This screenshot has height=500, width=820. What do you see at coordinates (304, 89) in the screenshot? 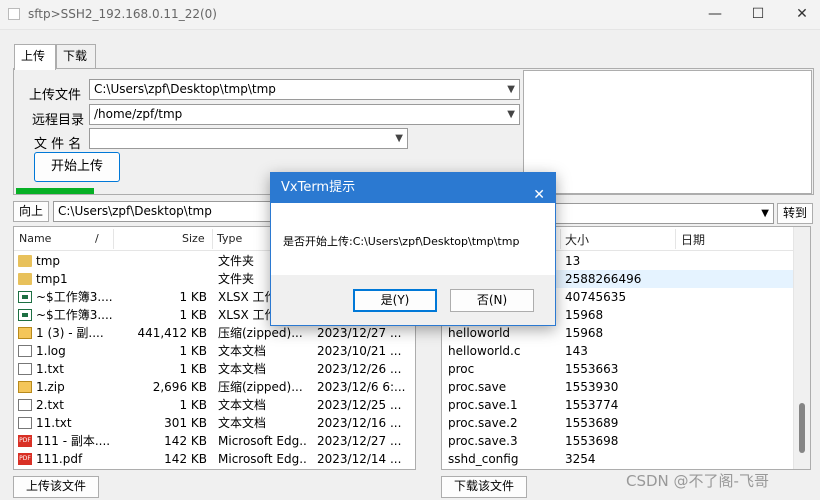
I see `upload-file-combo: C:\Users\zpf\Desktop\tmp\tmp ▼` at bounding box center [304, 89].